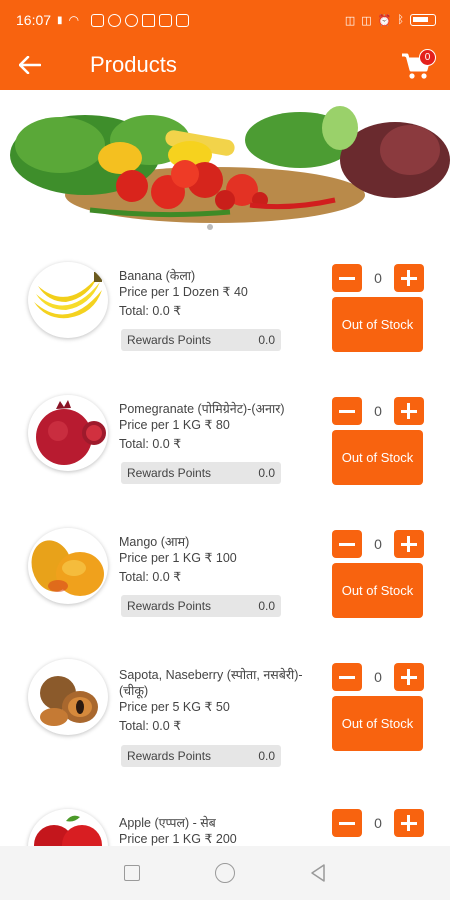 Image resolution: width=450 pixels, height=900 pixels. What do you see at coordinates (60, 20) in the screenshot?
I see `signal-icon: ▮` at bounding box center [60, 20].